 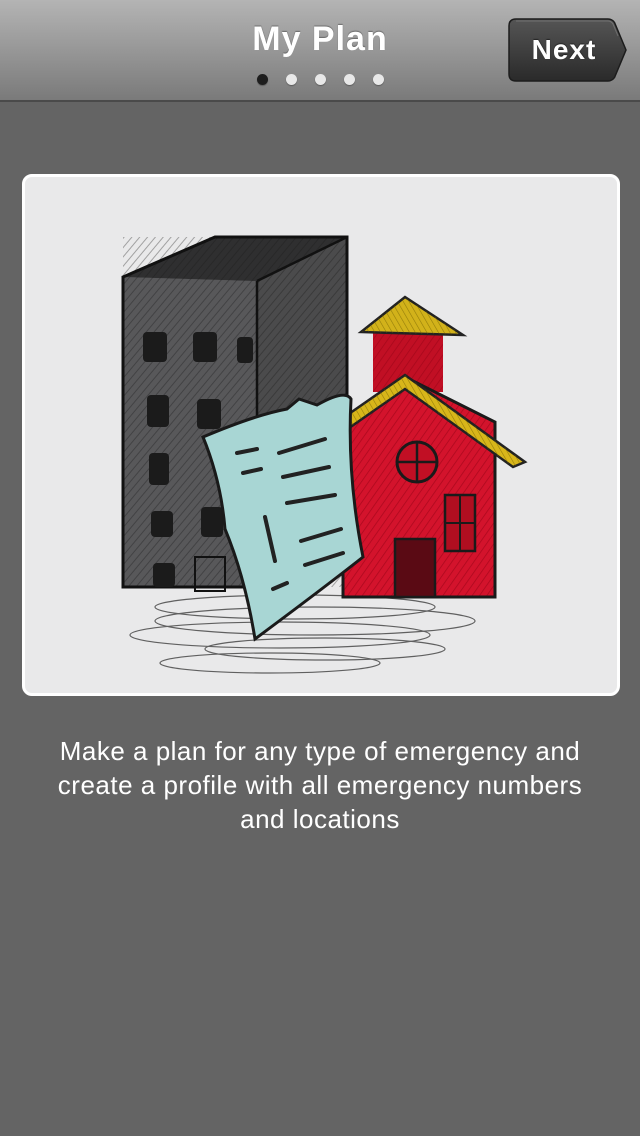 I want to click on next-button: Next, so click(x=568, y=50).